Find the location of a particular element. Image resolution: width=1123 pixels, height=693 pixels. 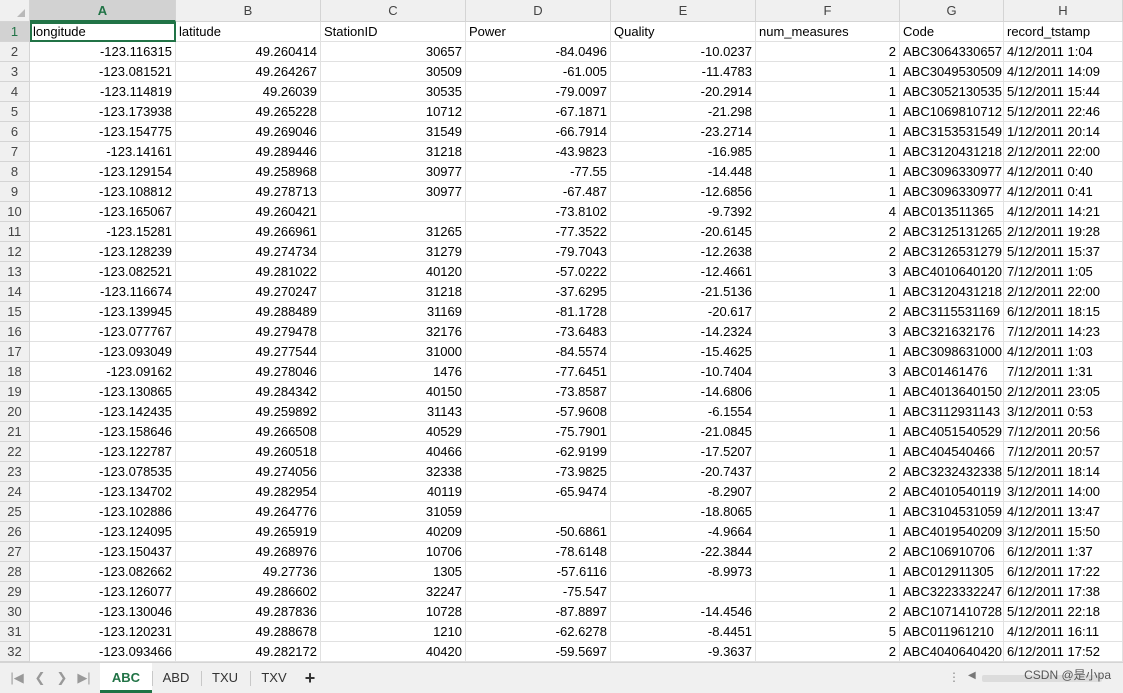

table-cell: -123.078535 is located at coordinates (103, 472).